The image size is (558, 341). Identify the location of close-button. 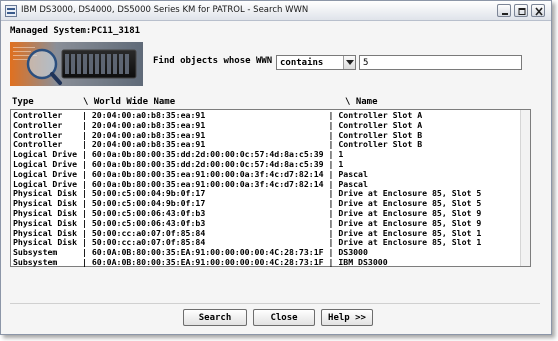
(538, 10).